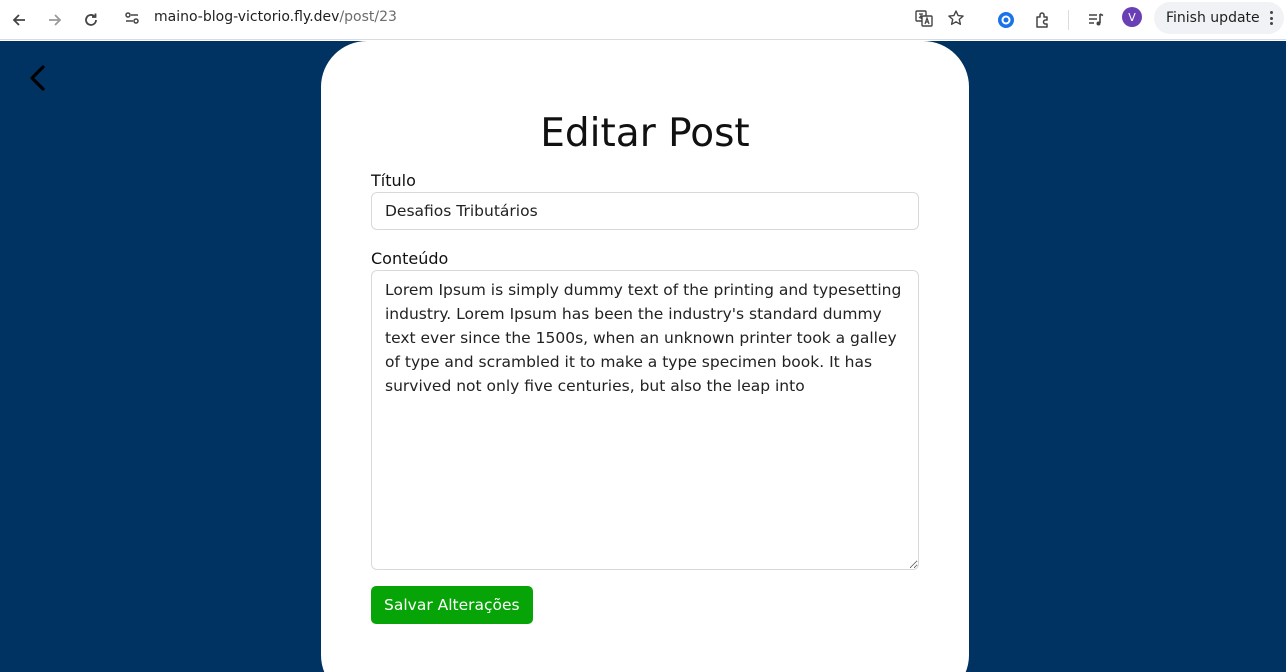 This screenshot has width=1286, height=672. I want to click on title-input, so click(645, 211).